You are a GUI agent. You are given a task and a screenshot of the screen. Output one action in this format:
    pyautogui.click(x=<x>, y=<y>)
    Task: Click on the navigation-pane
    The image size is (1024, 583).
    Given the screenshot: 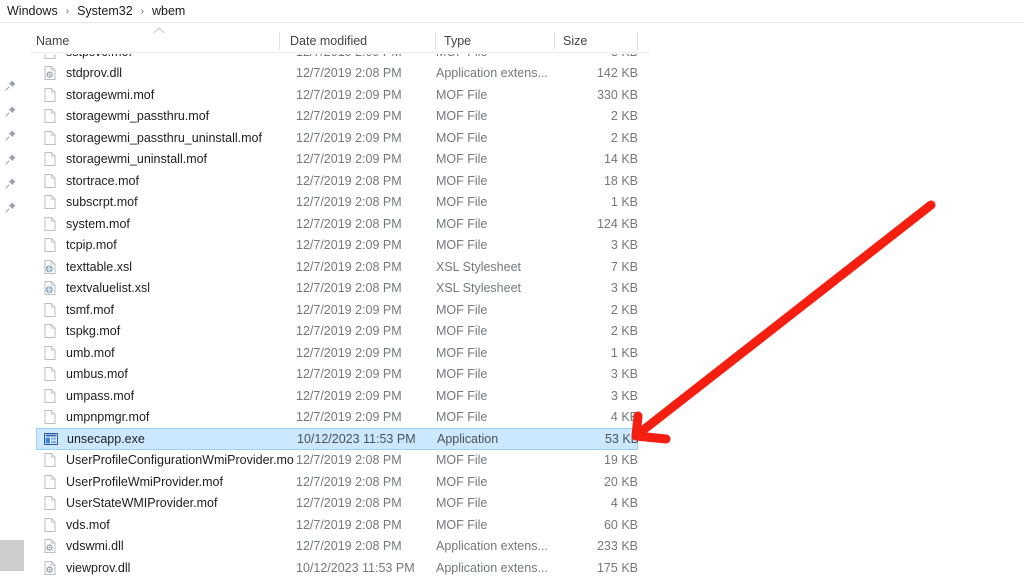 What is the action you would take?
    pyautogui.click(x=15, y=303)
    